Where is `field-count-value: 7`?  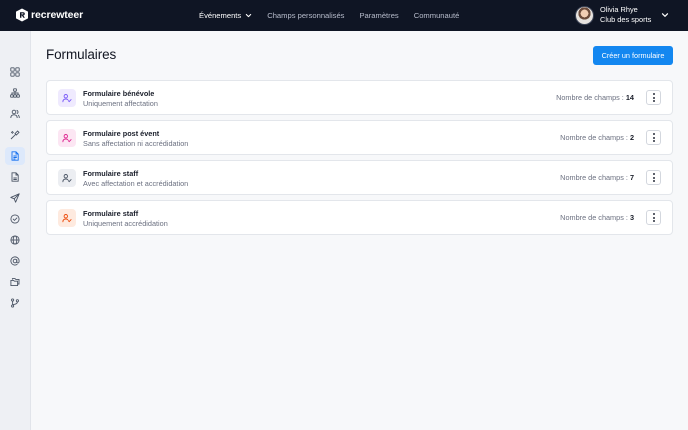
field-count-value: 7 is located at coordinates (631, 177).